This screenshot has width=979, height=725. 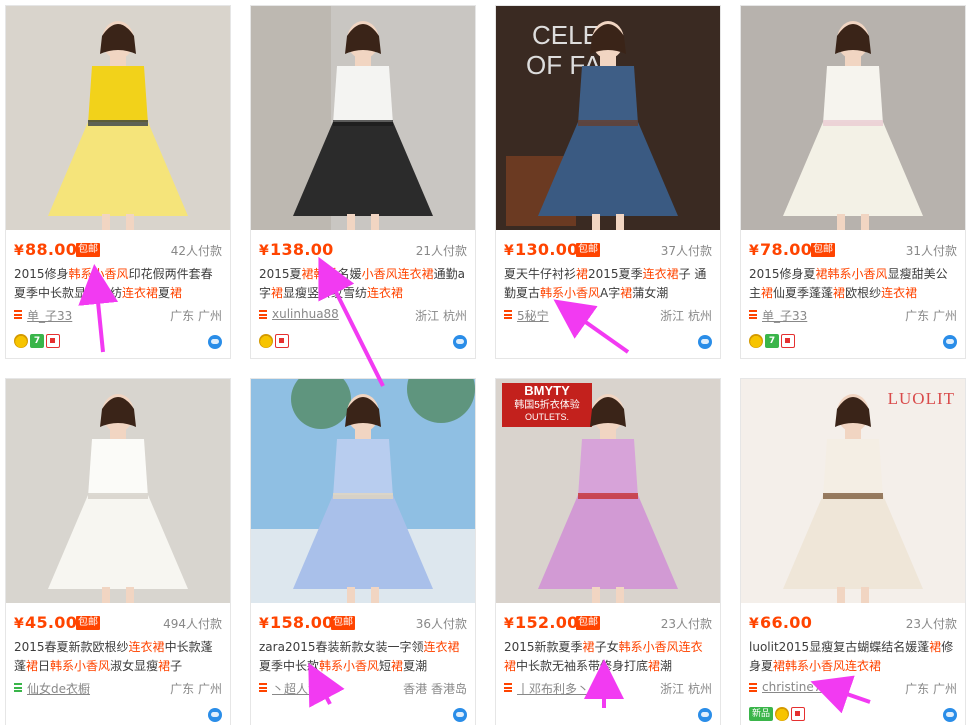 I want to click on price: ¥158.00, so click(x=296, y=622).